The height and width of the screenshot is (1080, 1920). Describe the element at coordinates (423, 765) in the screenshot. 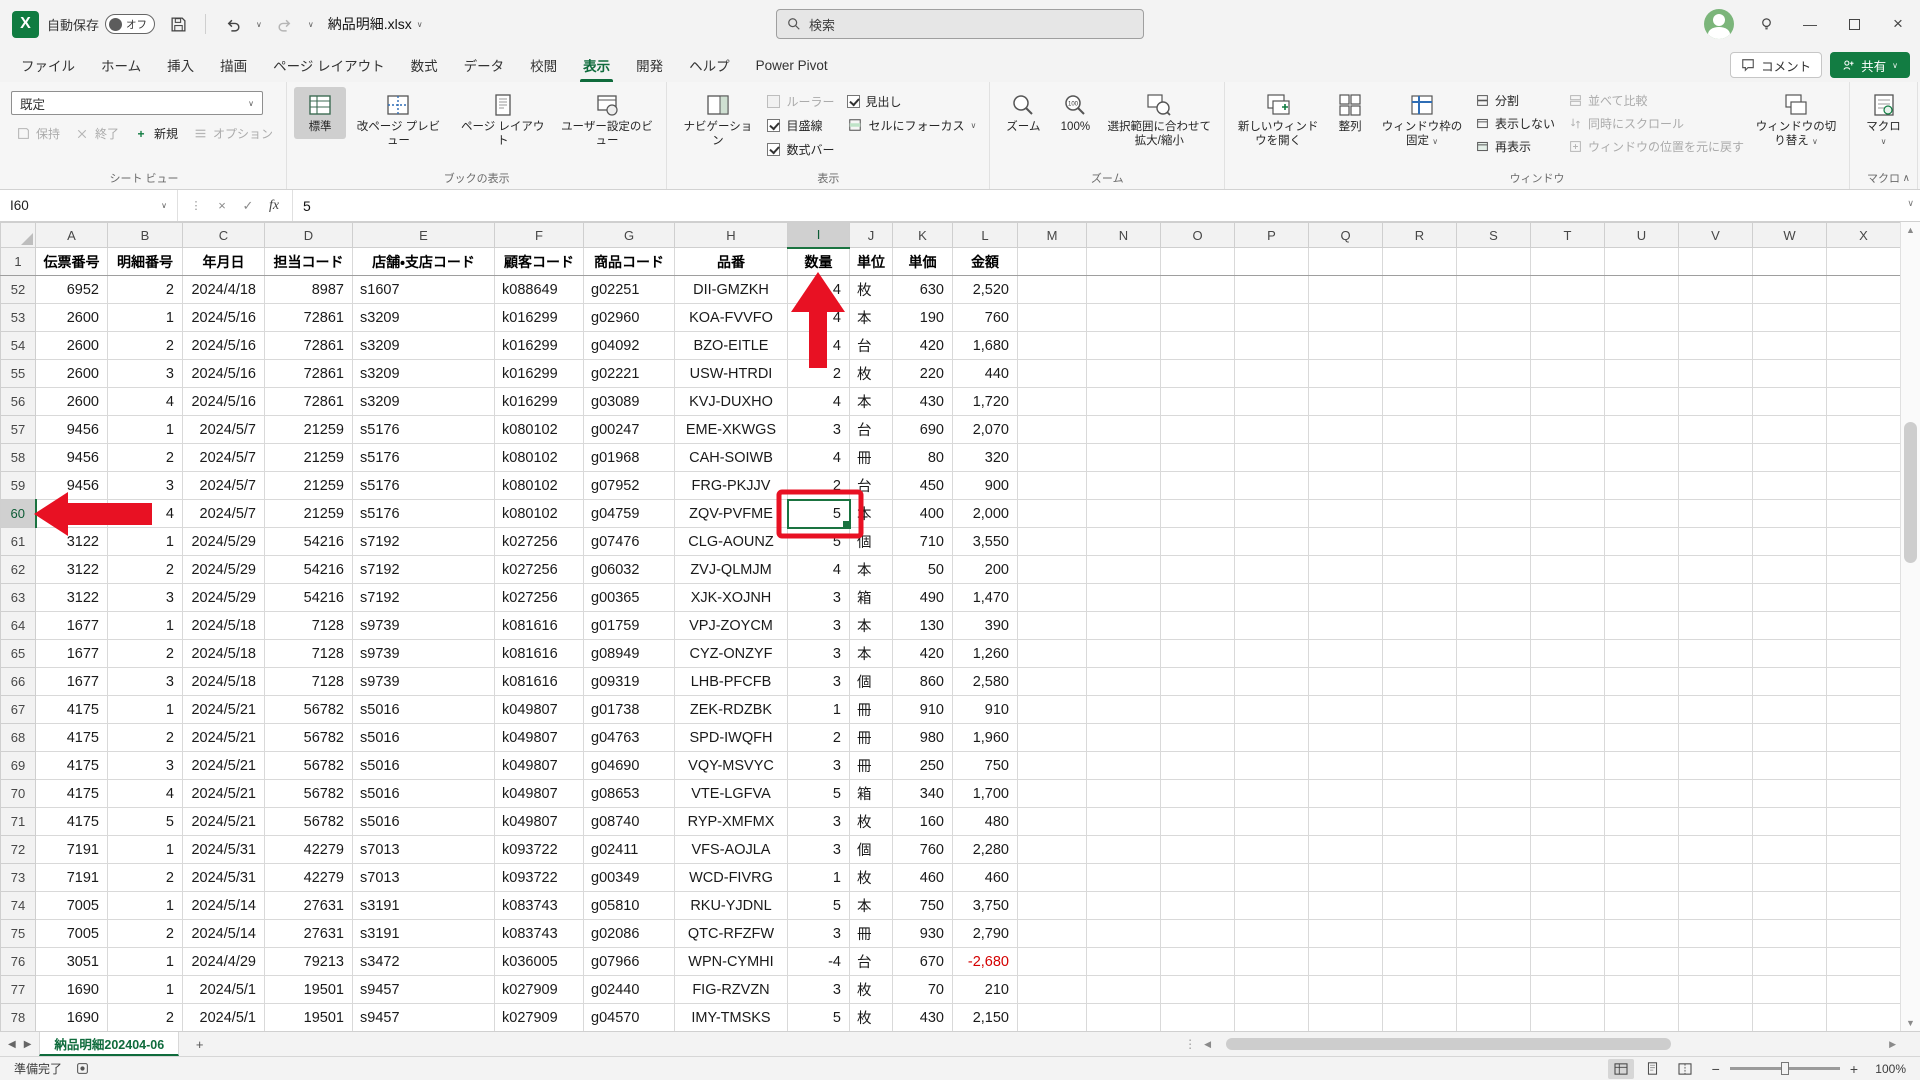

I see `cell-E69: s5016` at that location.